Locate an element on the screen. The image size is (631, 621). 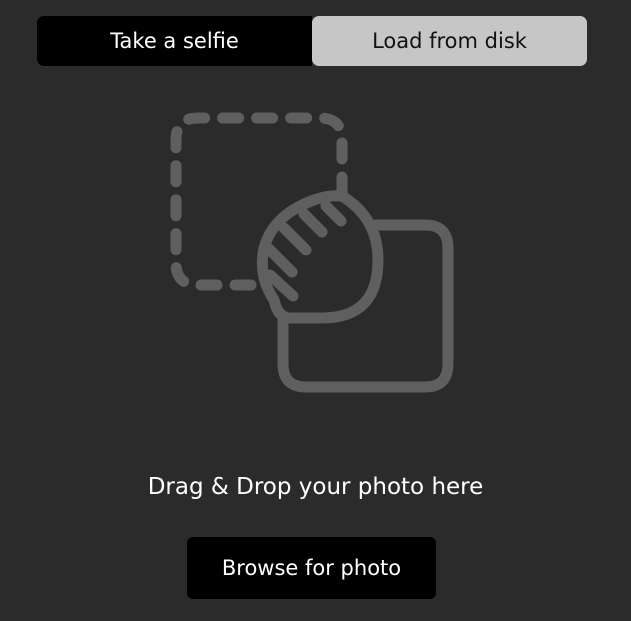
tab-take-selfie: Take a selfie is located at coordinates (174, 41).